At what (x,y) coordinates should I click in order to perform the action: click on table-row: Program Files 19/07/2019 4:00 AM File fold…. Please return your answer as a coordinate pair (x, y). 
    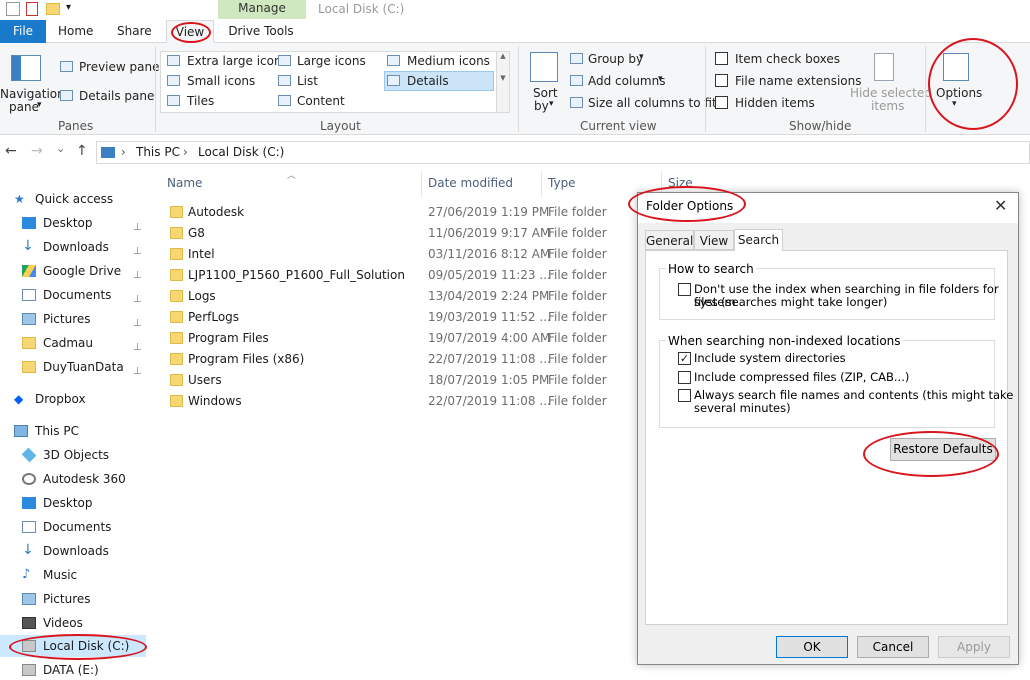
    Looking at the image, I should click on (401, 338).